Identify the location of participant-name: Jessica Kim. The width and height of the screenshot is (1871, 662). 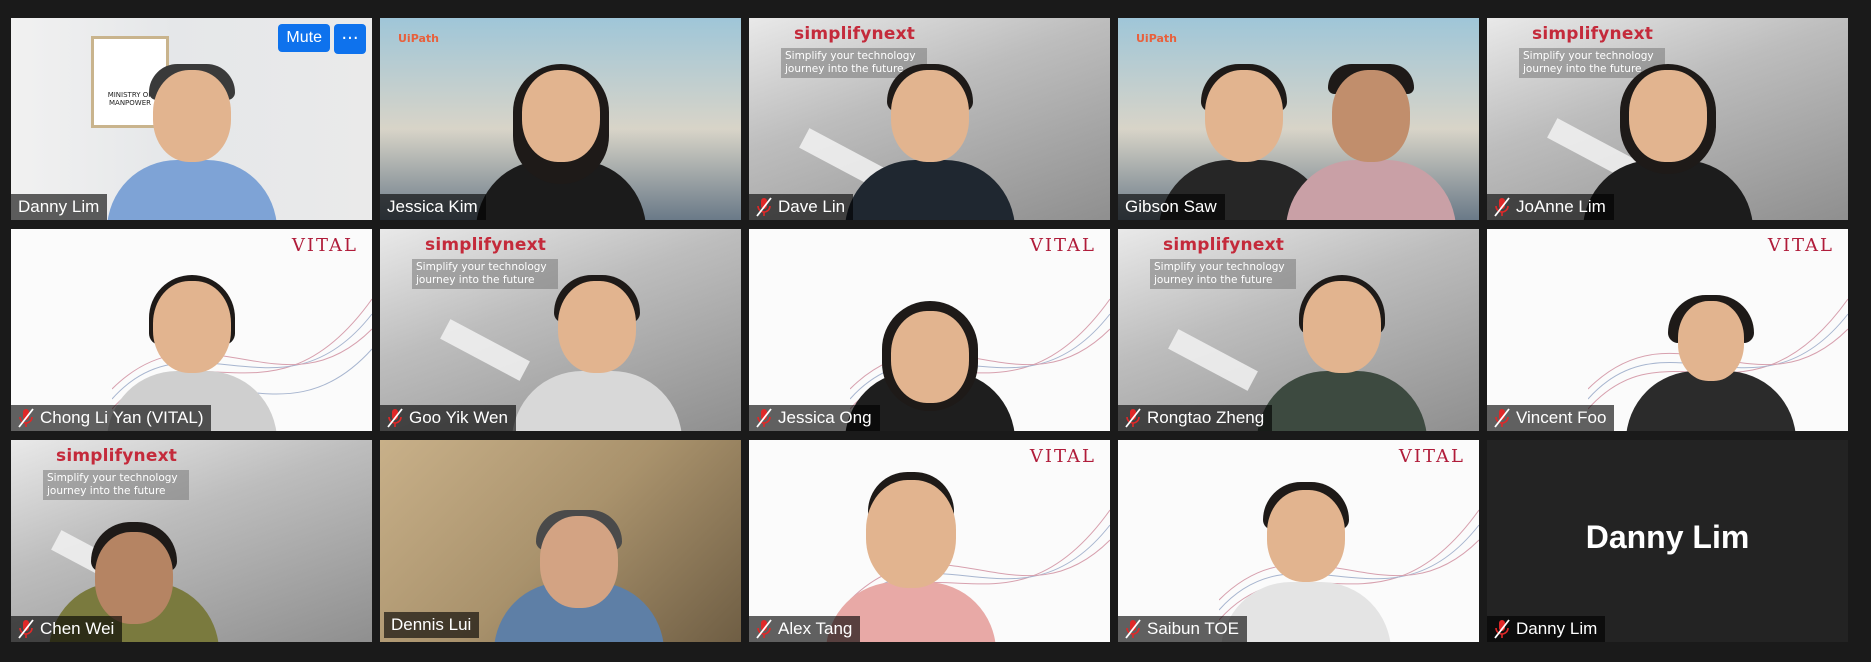
(432, 206).